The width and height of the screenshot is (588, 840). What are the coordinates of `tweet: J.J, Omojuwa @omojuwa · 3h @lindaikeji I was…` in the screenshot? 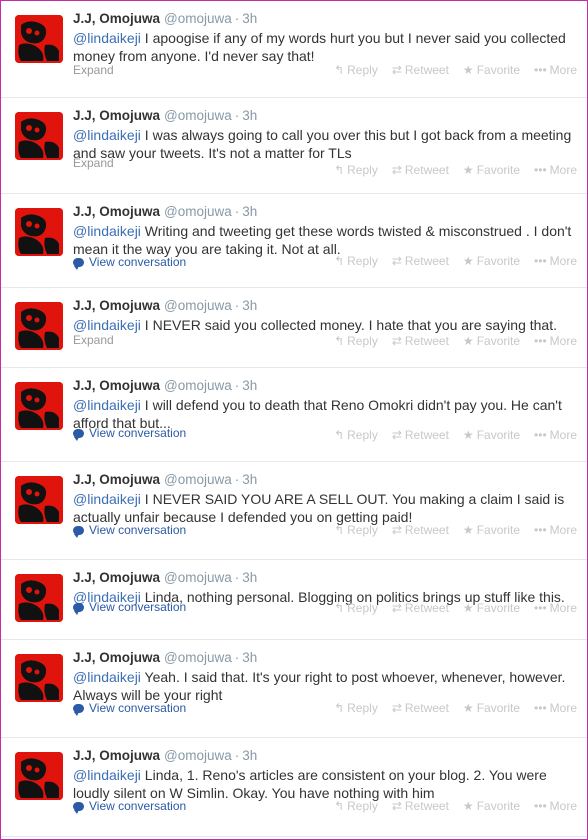 It's located at (294, 146).